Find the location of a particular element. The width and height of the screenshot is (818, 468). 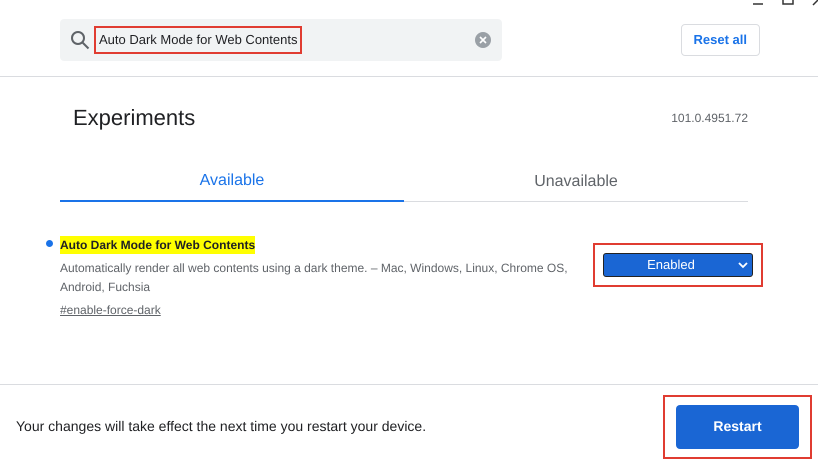

tab: Unavailable is located at coordinates (576, 182).